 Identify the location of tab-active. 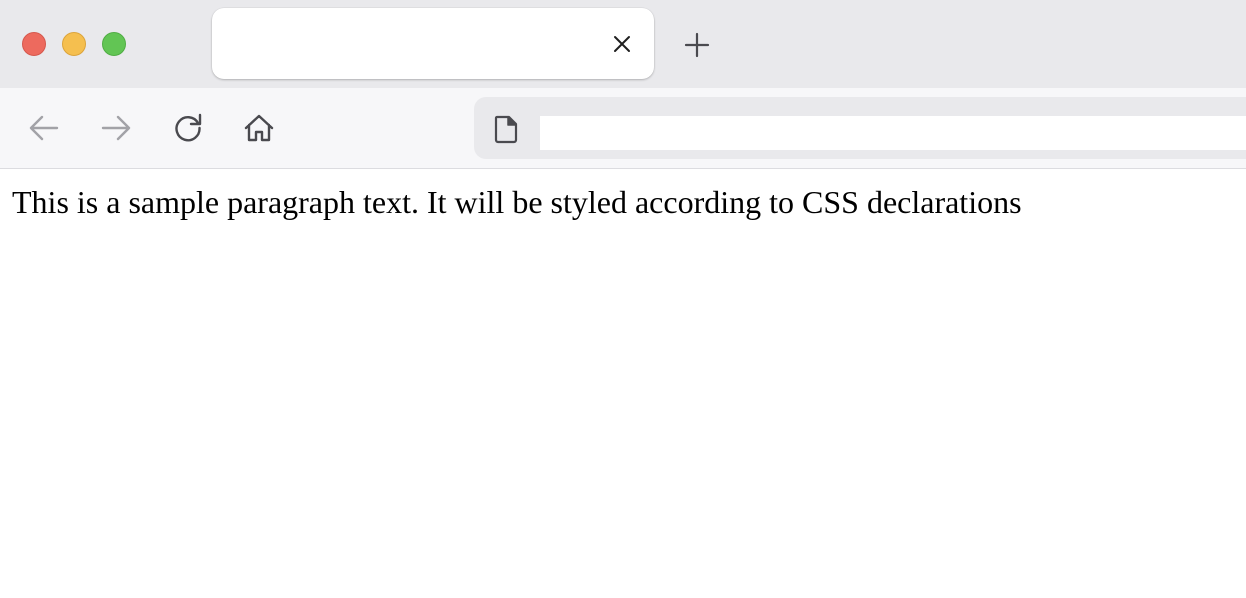
(433, 43).